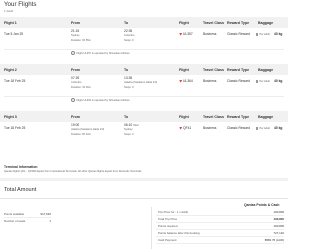 This screenshot has width=320, height=250. Describe the element at coordinates (186, 81) in the screenshot. I see `flight-code-link: UL364` at that location.